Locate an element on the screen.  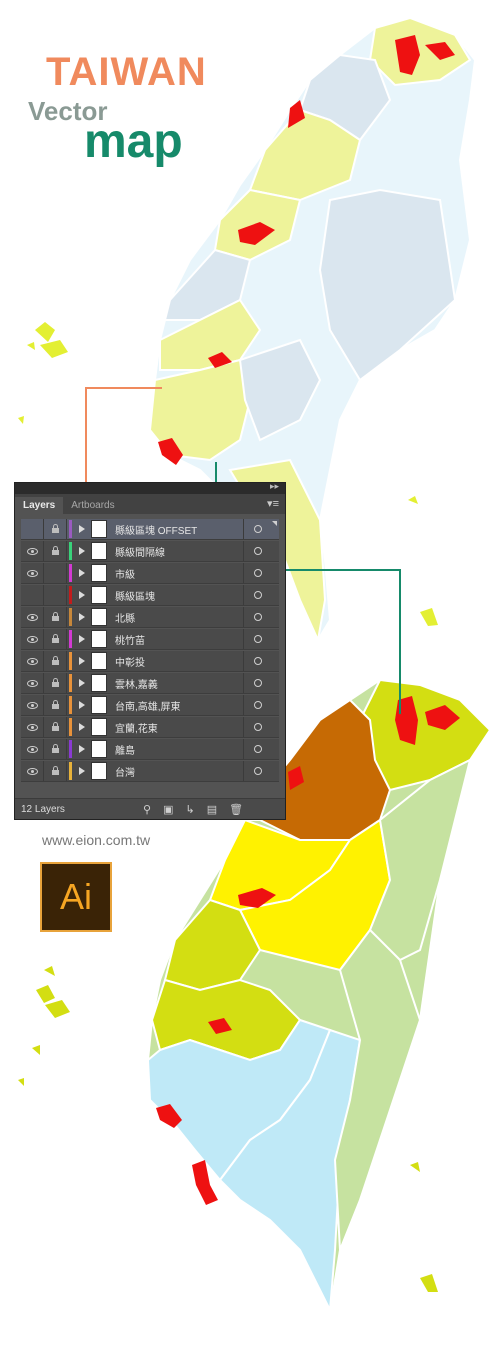
layer-row: 縣級間隔線 is located at coordinates (150, 551).